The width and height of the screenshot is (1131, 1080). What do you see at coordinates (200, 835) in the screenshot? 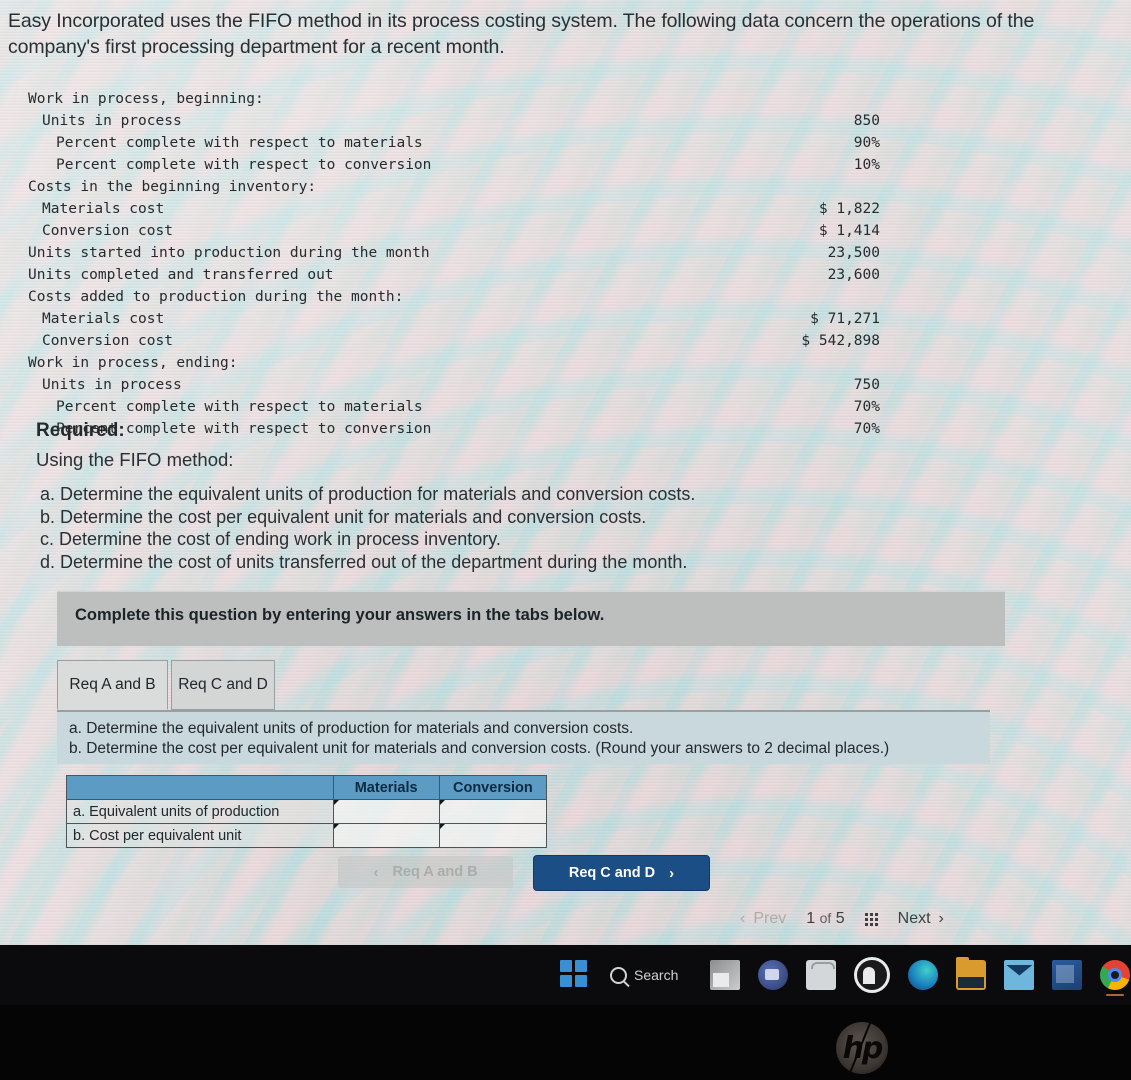
I see `row-label-cost-per-unit: b. Cost per equivalent unit` at bounding box center [200, 835].